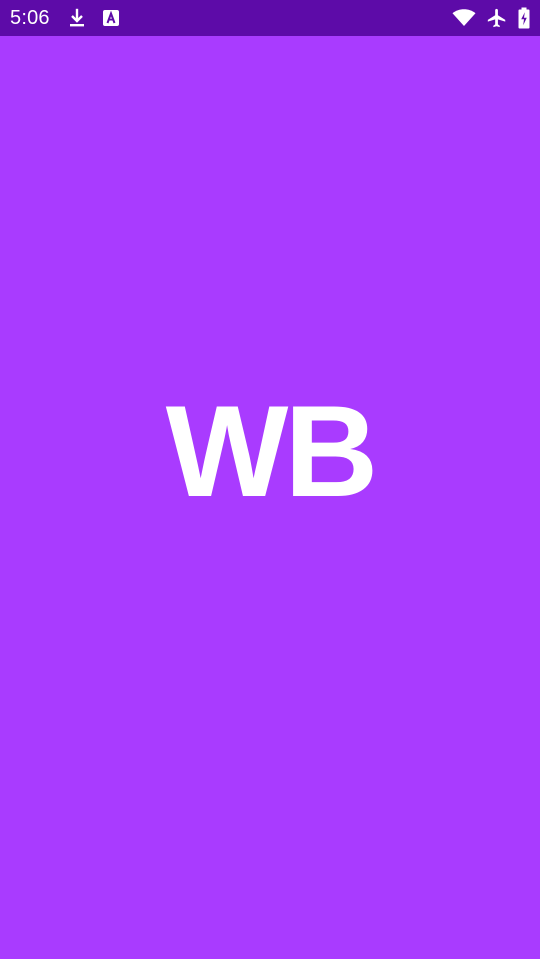 The width and height of the screenshot is (540, 959). I want to click on app-a-icon, so click(111, 18).